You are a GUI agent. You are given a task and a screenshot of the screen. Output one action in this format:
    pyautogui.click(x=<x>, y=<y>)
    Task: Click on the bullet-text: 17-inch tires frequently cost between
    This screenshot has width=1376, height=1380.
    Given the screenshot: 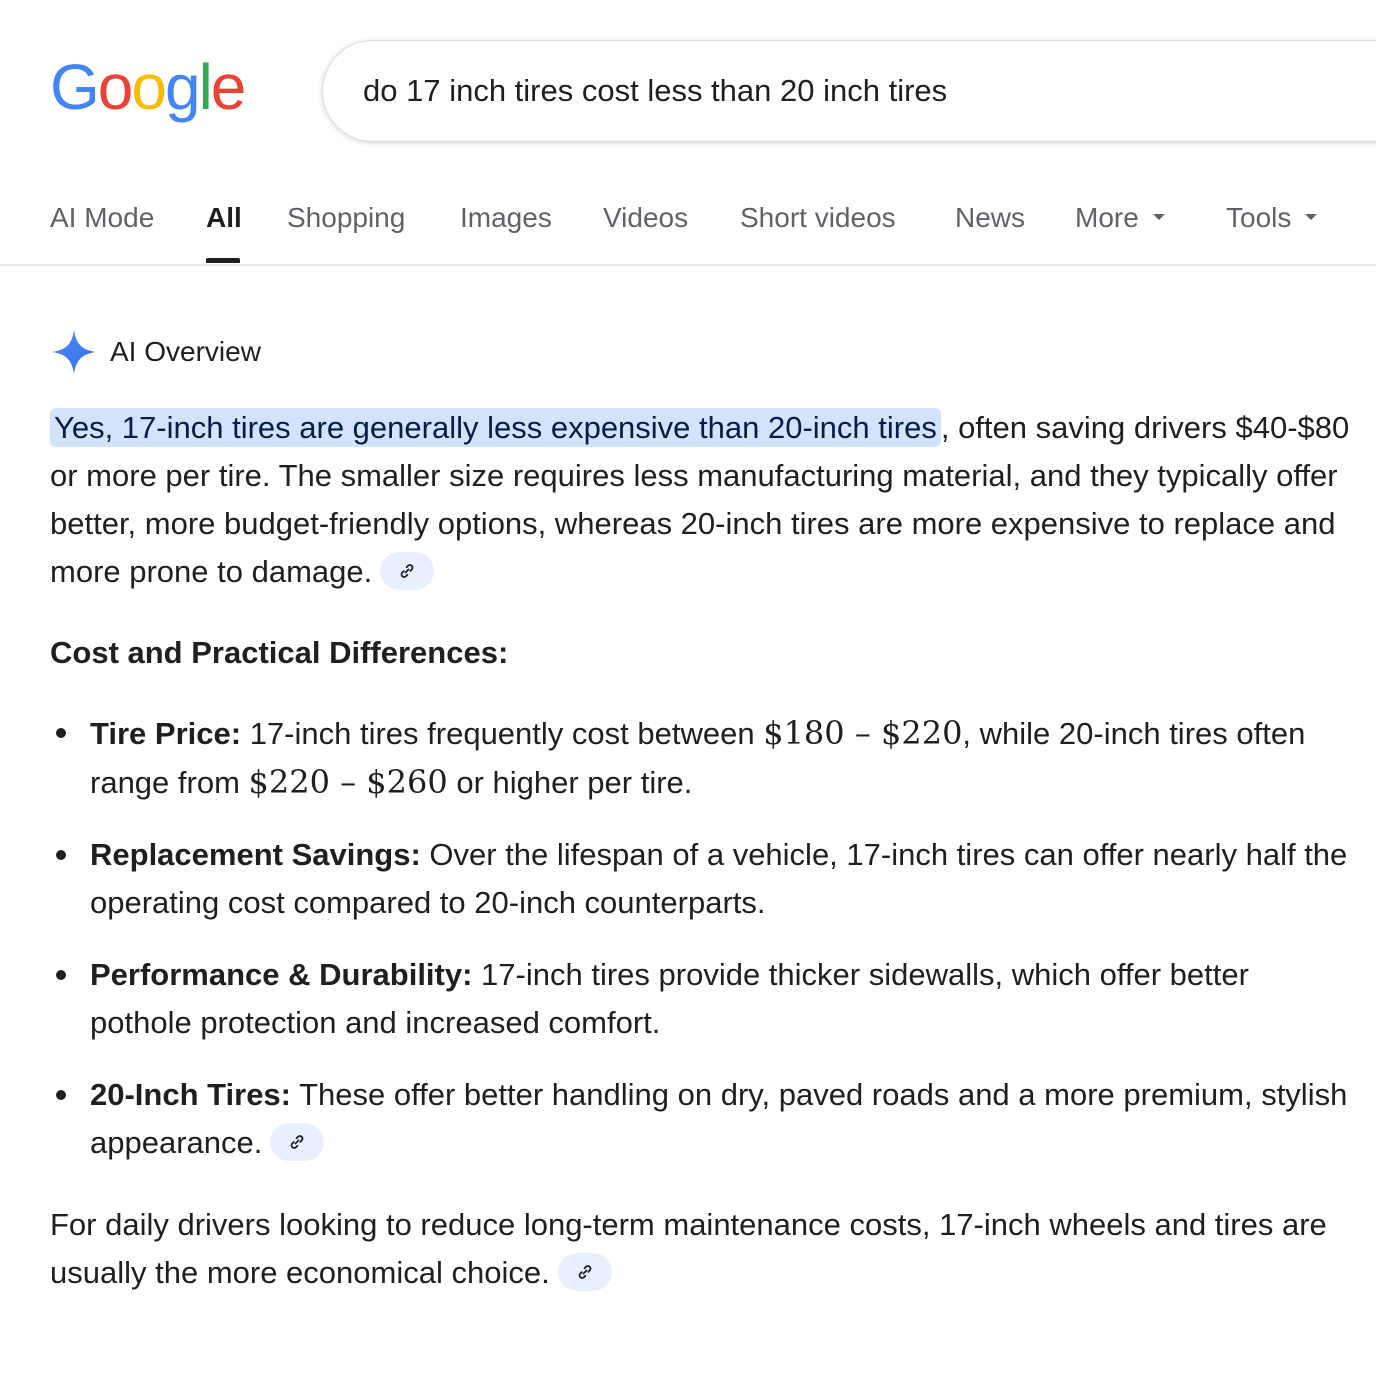 What is the action you would take?
    pyautogui.click(x=502, y=733)
    